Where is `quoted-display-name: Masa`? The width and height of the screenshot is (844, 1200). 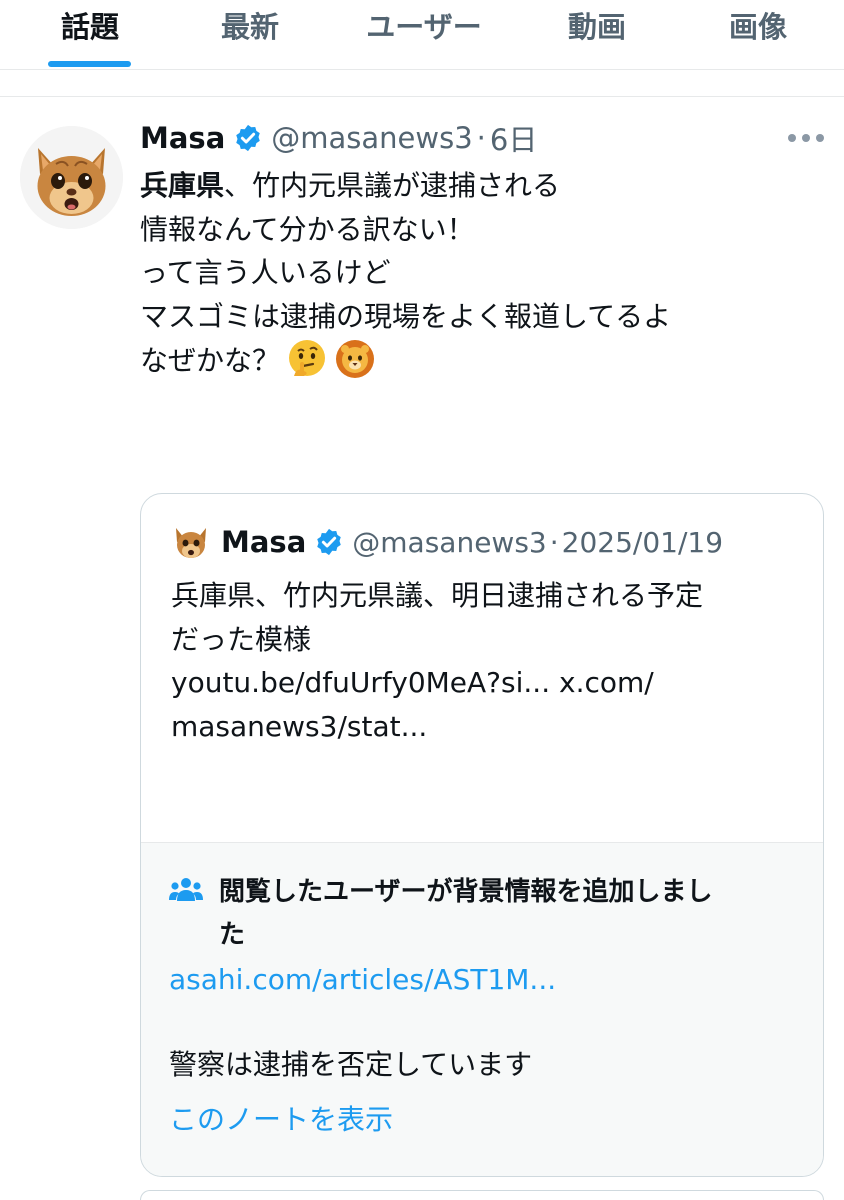 quoted-display-name: Masa is located at coordinates (264, 542).